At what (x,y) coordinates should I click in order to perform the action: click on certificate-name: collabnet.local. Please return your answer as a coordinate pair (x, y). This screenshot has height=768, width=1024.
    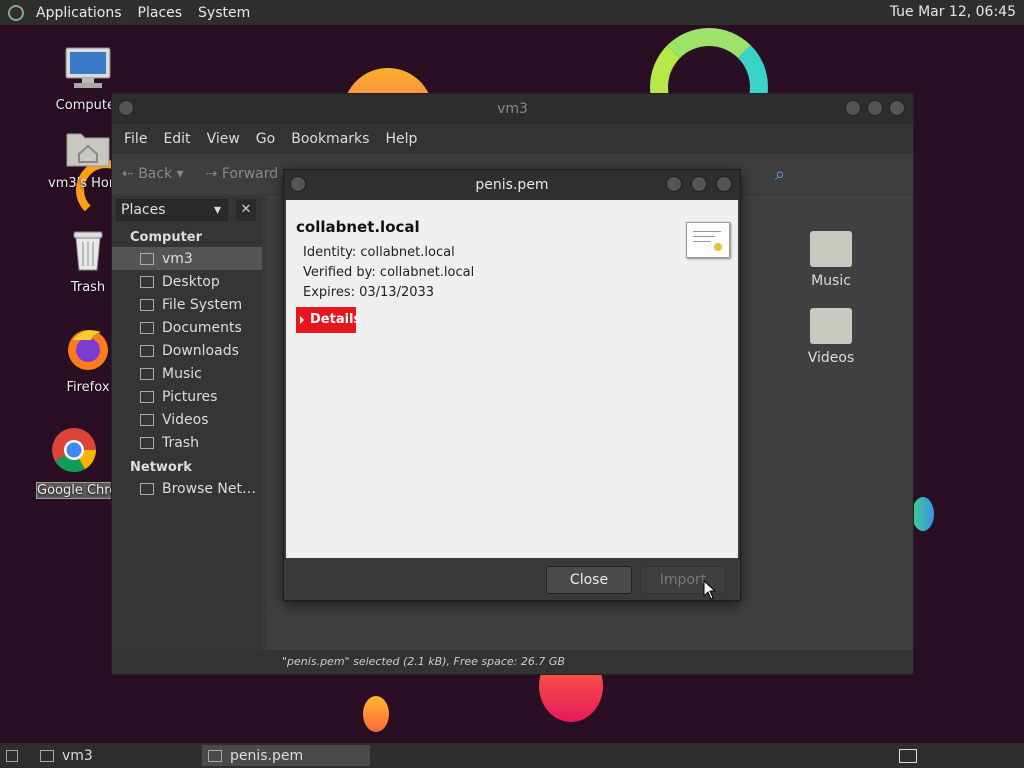
    Looking at the image, I should click on (358, 227).